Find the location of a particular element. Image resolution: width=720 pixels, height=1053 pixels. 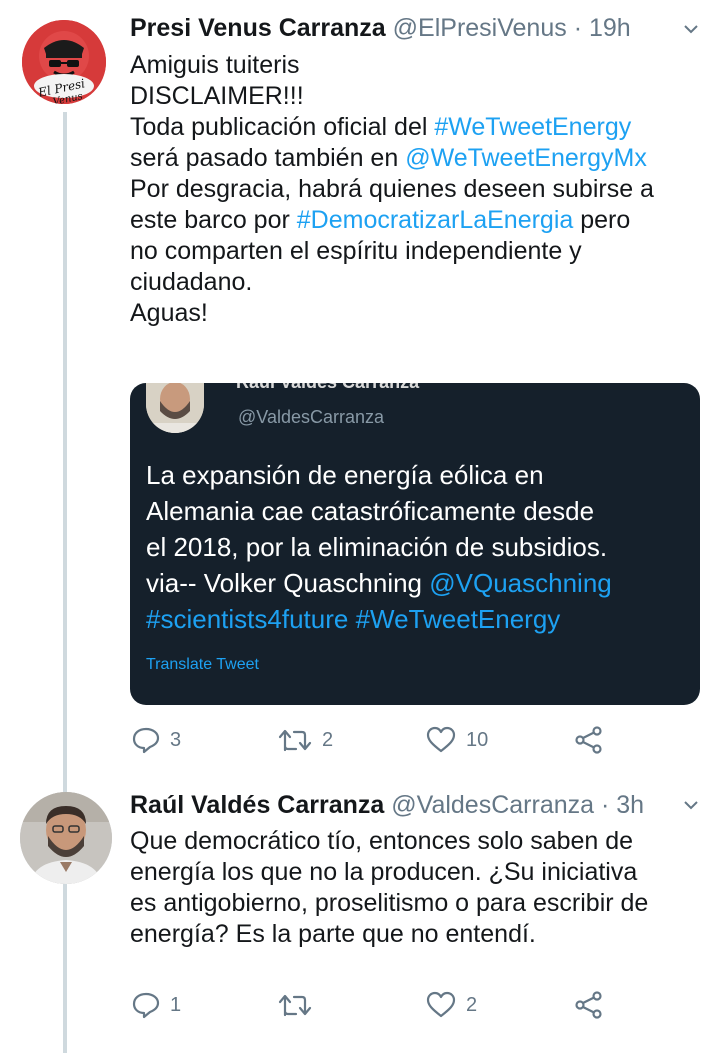

tweet-actions: 1 2 is located at coordinates (382, 1005).